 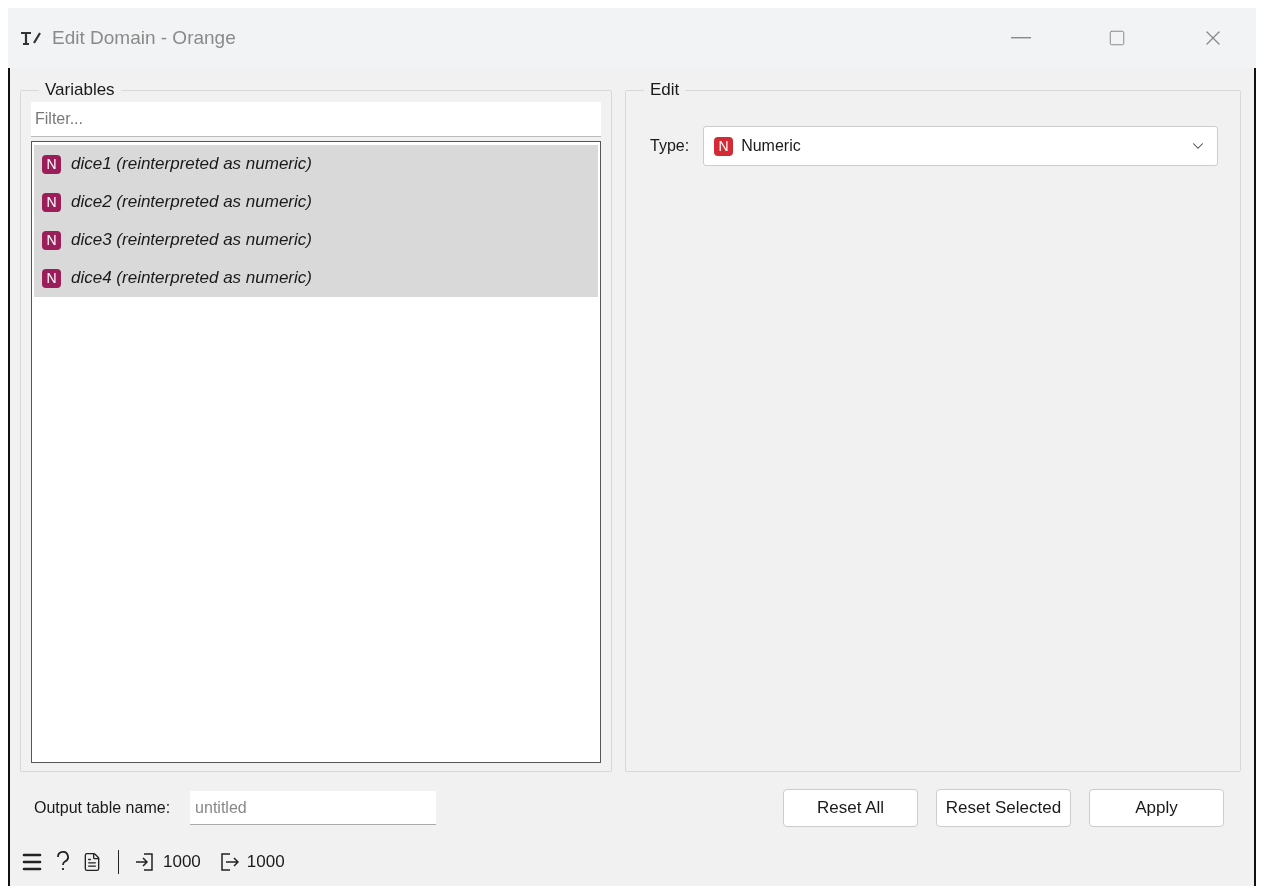 I want to click on action-button: Reset Selected, so click(x=1003, y=808).